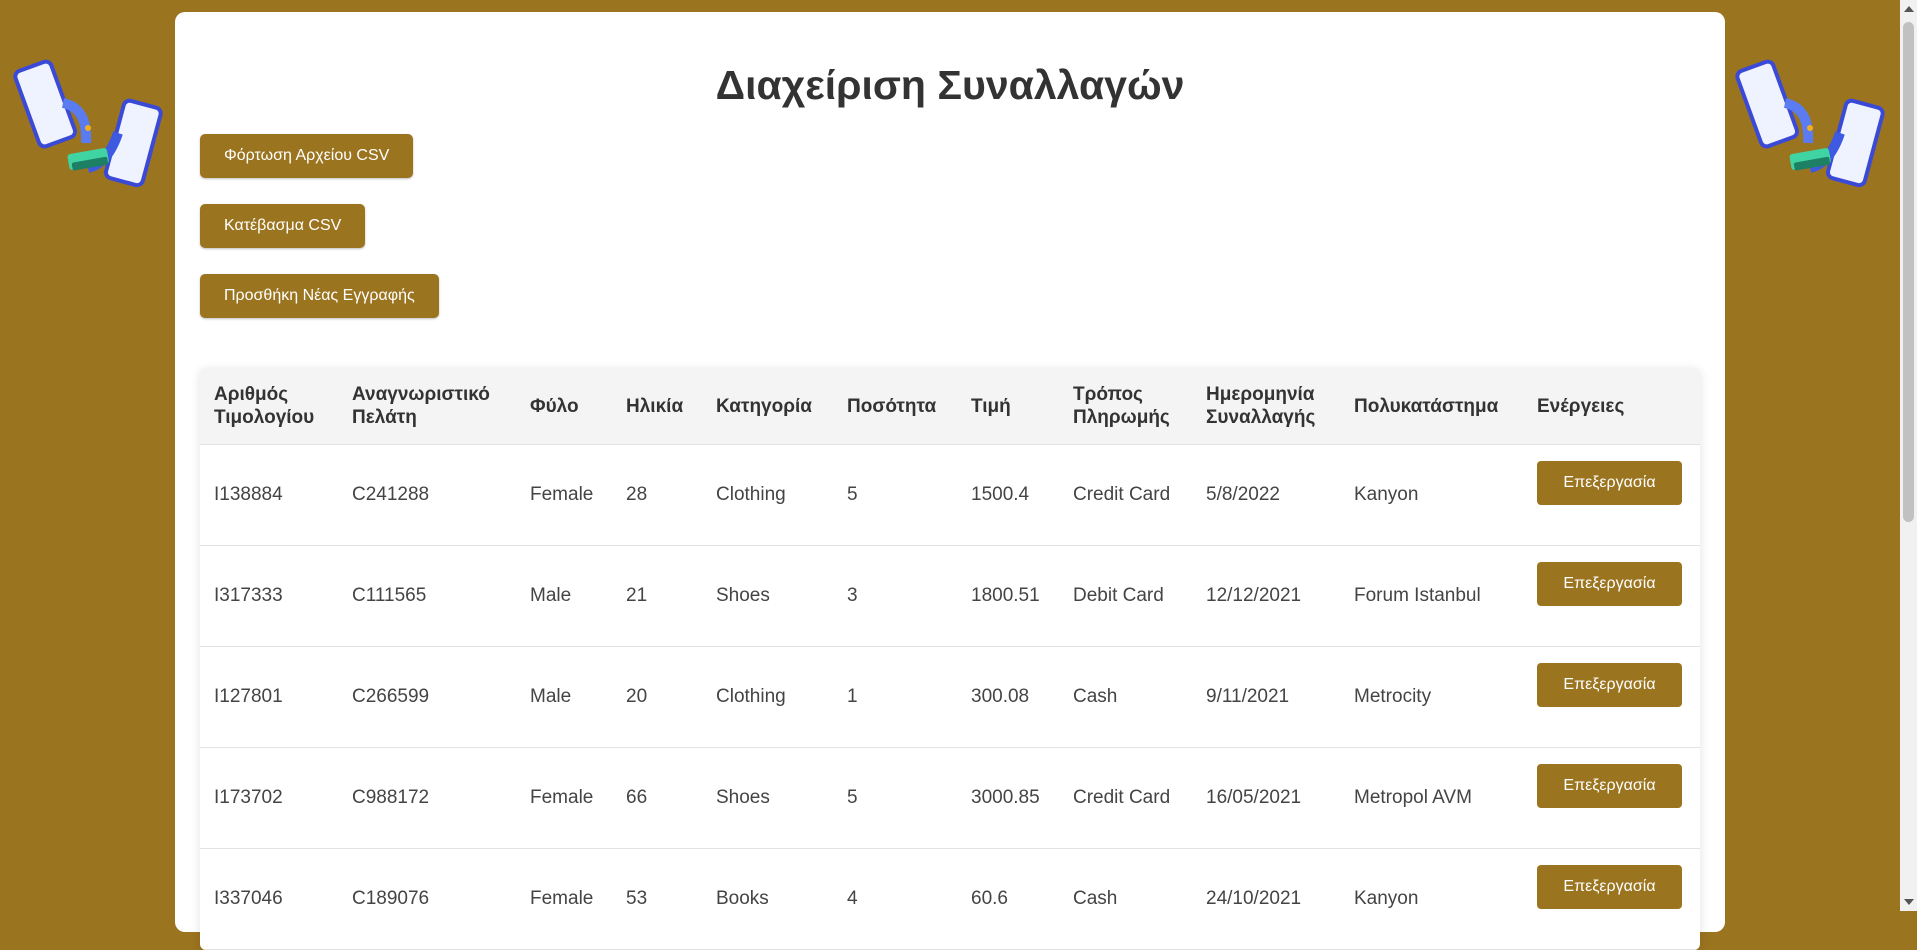 Image resolution: width=1917 pixels, height=950 pixels. What do you see at coordinates (269, 697) in the screenshot?
I see `cell-invoice-no: I127801` at bounding box center [269, 697].